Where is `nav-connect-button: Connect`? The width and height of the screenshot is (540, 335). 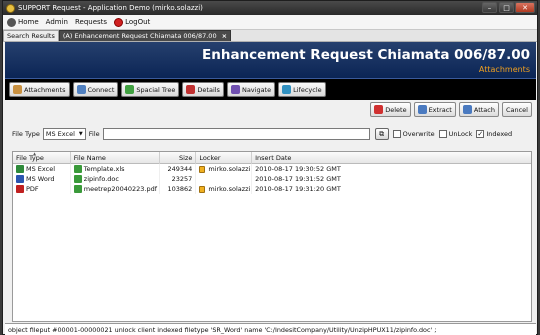 nav-connect-button: Connect is located at coordinates (95, 89).